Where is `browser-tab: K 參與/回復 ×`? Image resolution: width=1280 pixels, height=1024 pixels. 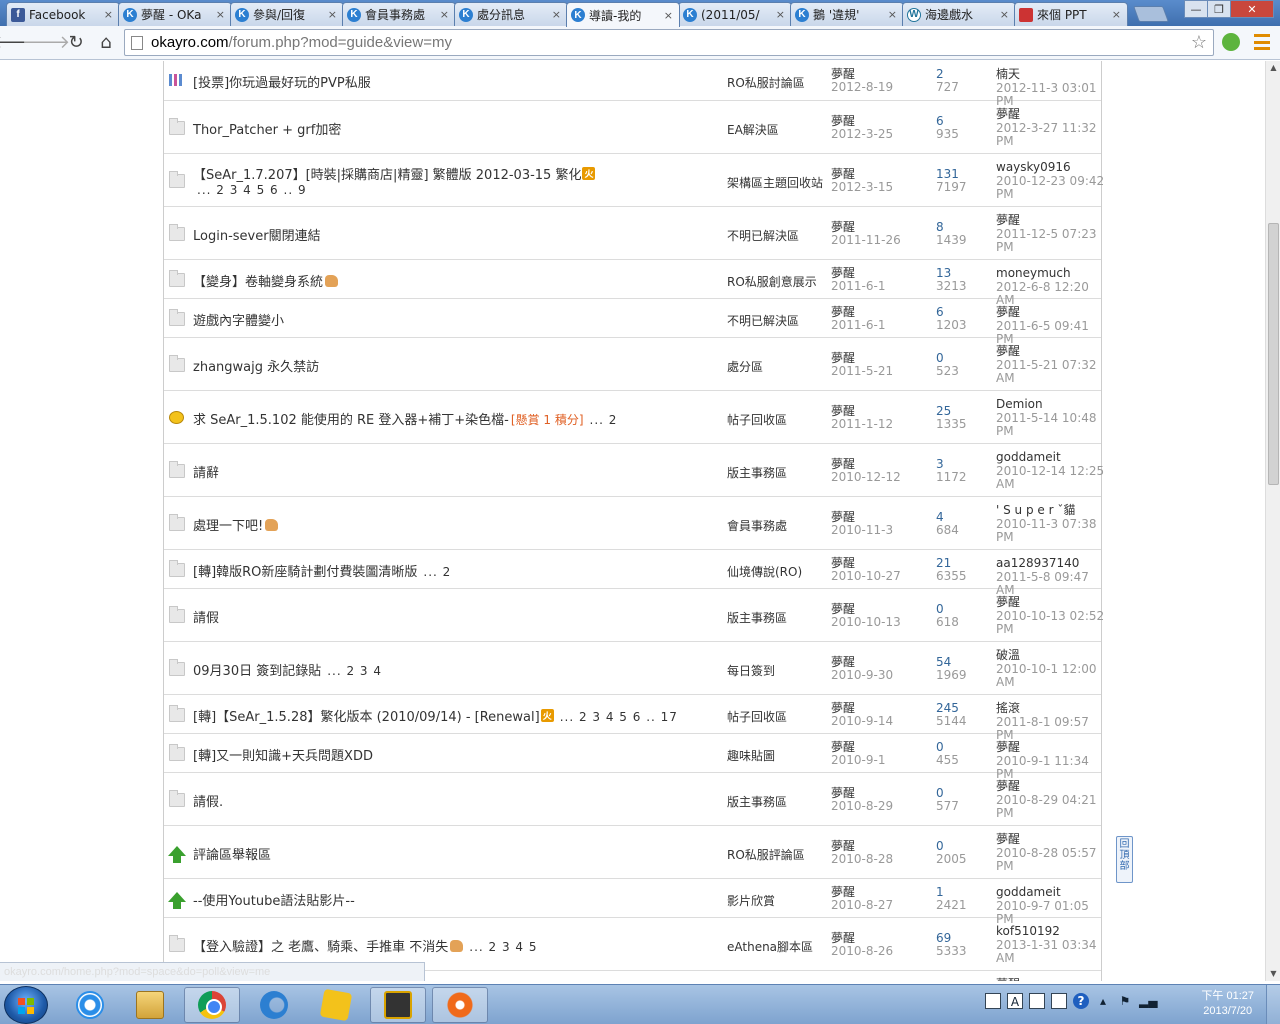
browser-tab: K 參與/回復 × is located at coordinates (287, 14).